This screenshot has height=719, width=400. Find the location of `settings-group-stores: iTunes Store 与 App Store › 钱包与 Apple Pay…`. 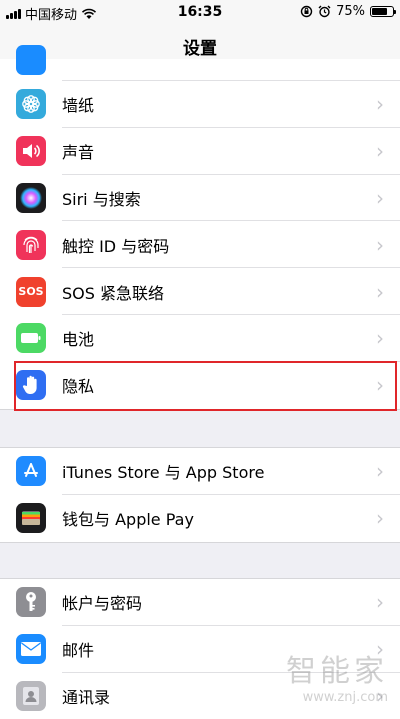

settings-group-stores: iTunes Store 与 App Store › 钱包与 Apple Pay… is located at coordinates (200, 495).